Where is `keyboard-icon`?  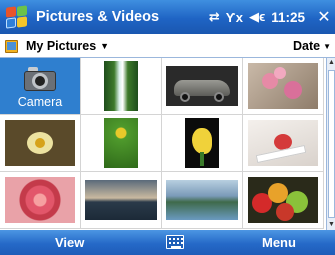
keyboard-icon is located at coordinates (175, 242).